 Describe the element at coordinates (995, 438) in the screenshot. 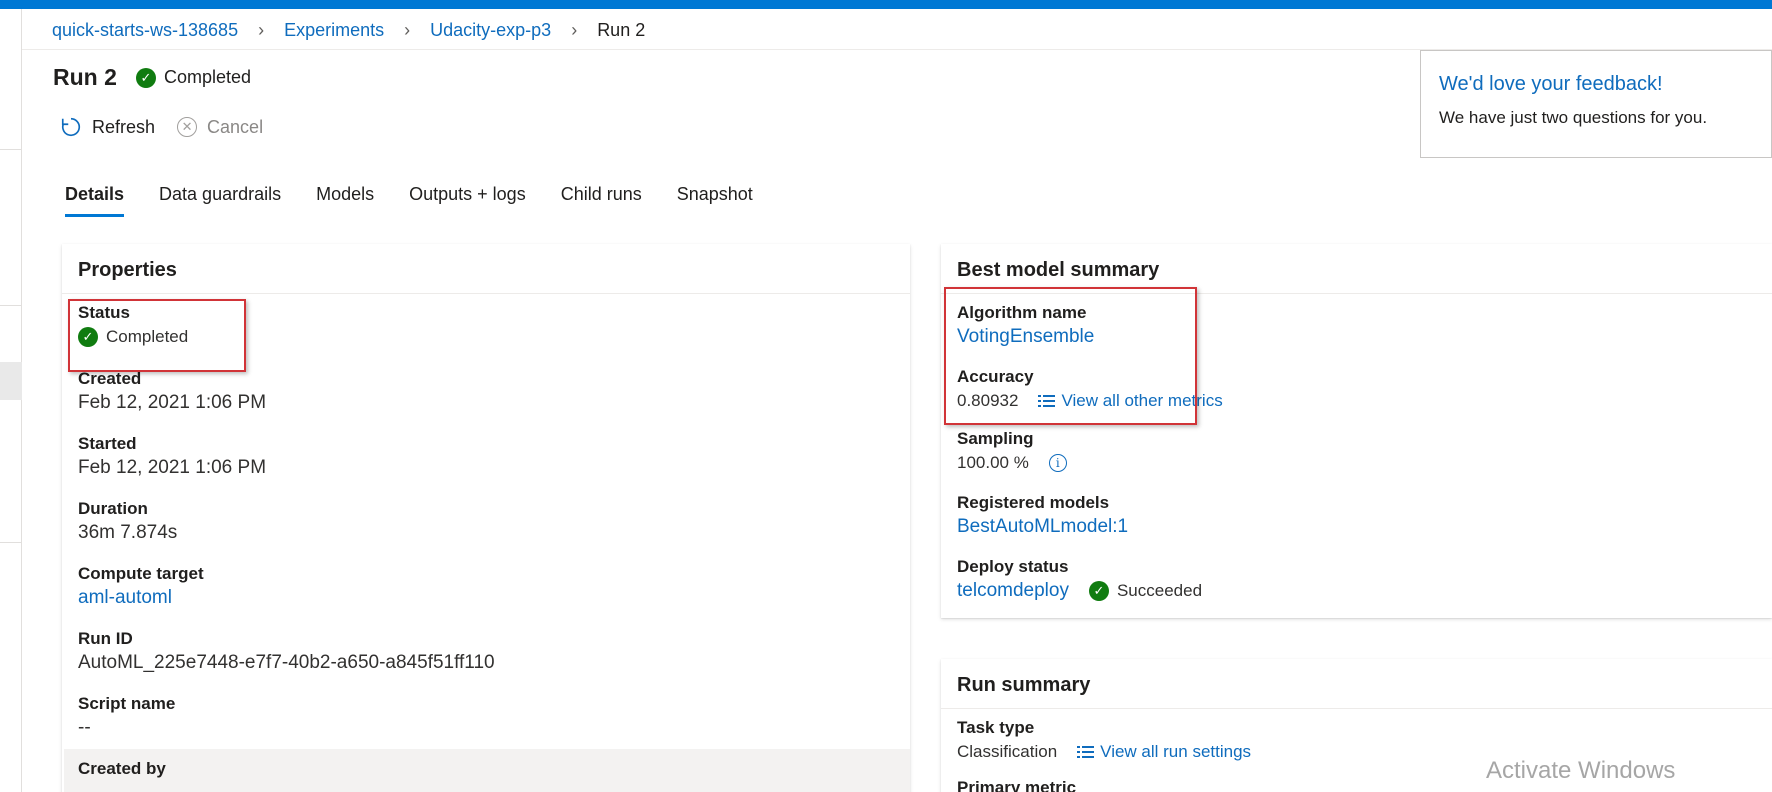

I see `sampling-label: Sampling` at that location.